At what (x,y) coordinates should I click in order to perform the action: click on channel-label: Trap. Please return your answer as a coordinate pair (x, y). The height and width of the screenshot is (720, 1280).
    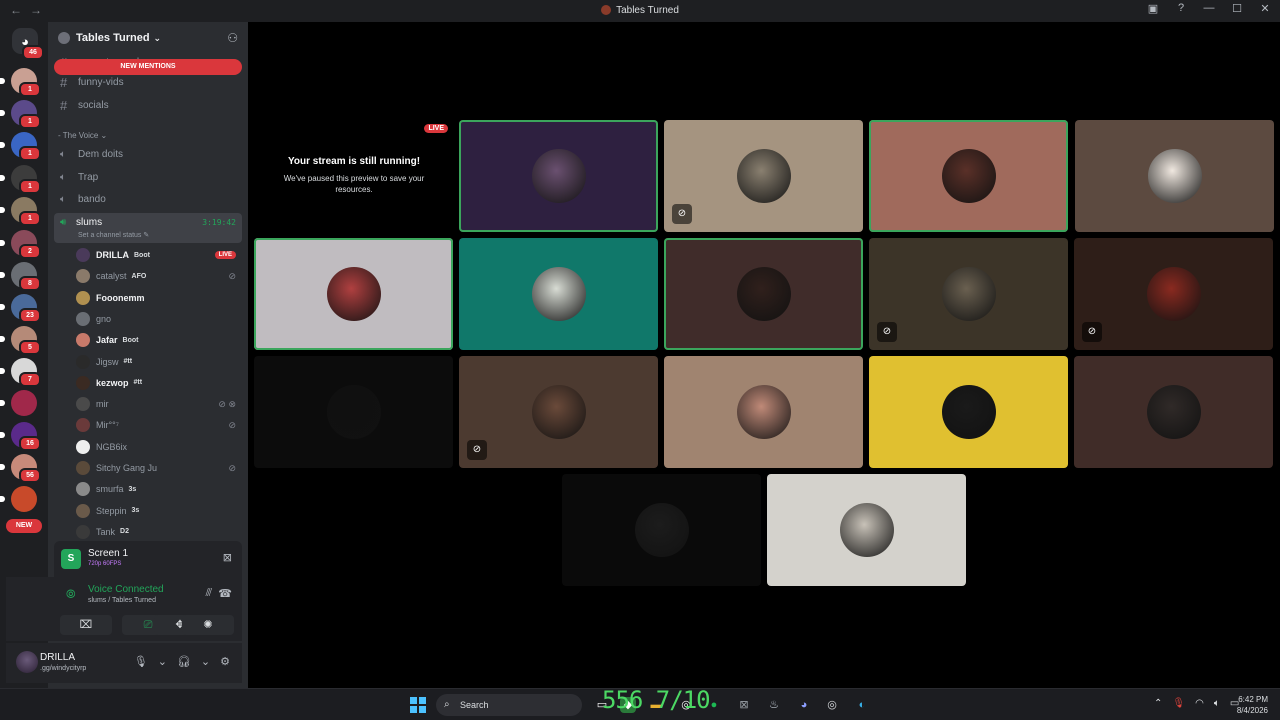
    Looking at the image, I should click on (88, 177).